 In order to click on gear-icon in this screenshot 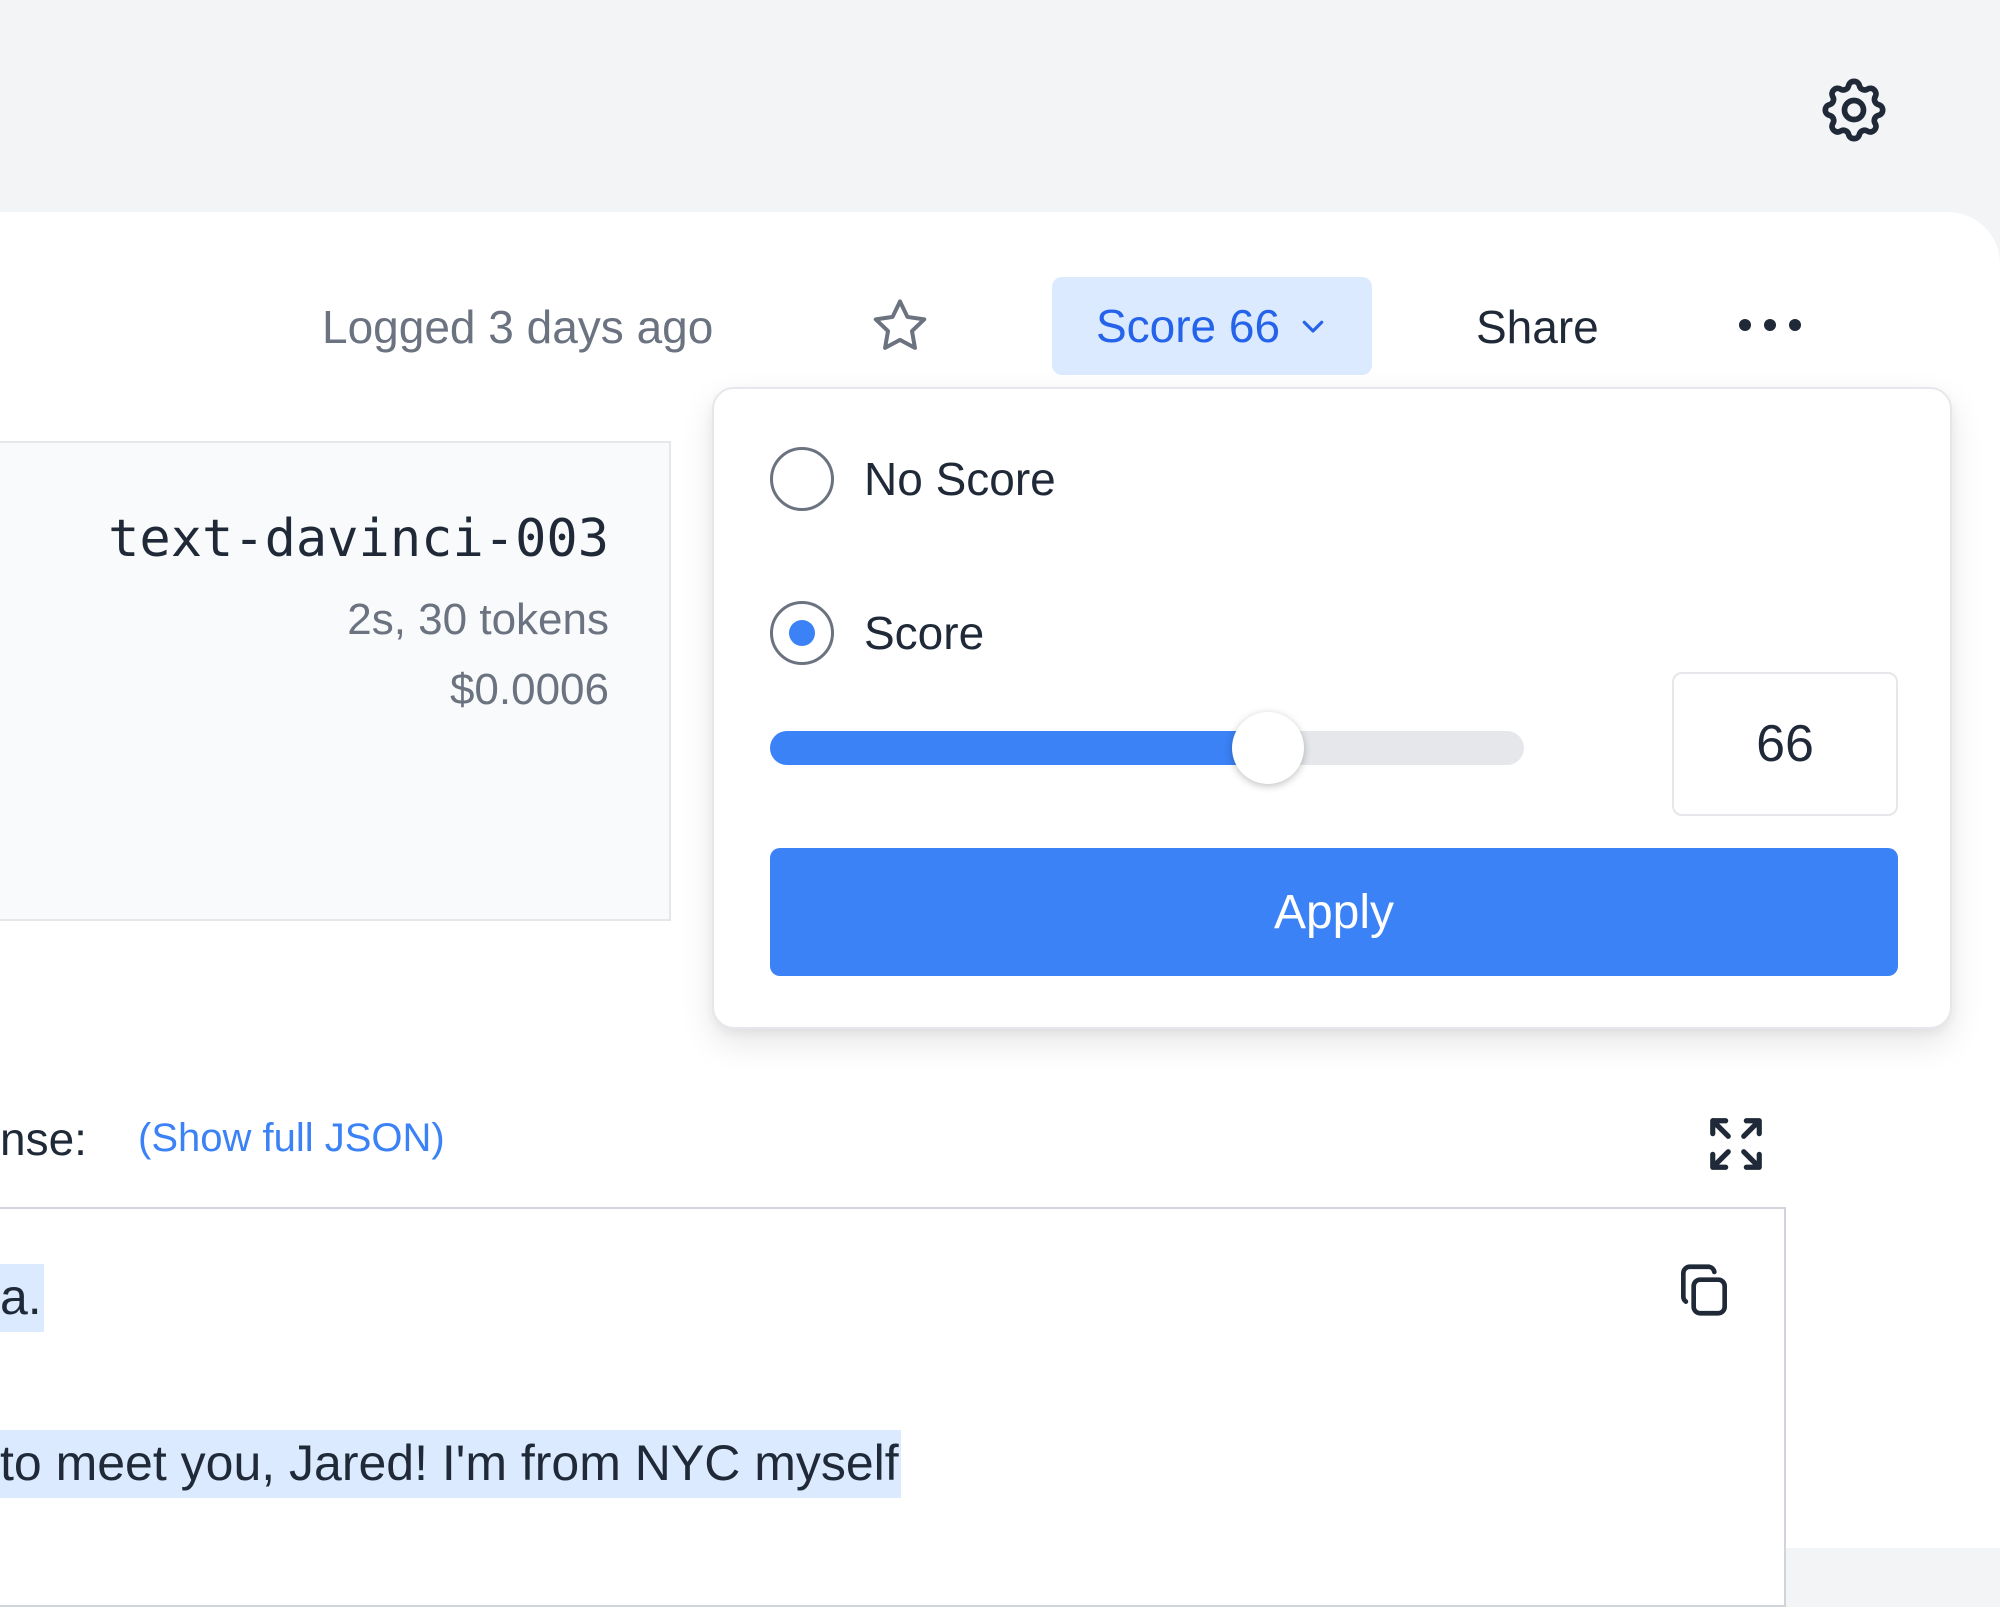, I will do `click(1854, 110)`.